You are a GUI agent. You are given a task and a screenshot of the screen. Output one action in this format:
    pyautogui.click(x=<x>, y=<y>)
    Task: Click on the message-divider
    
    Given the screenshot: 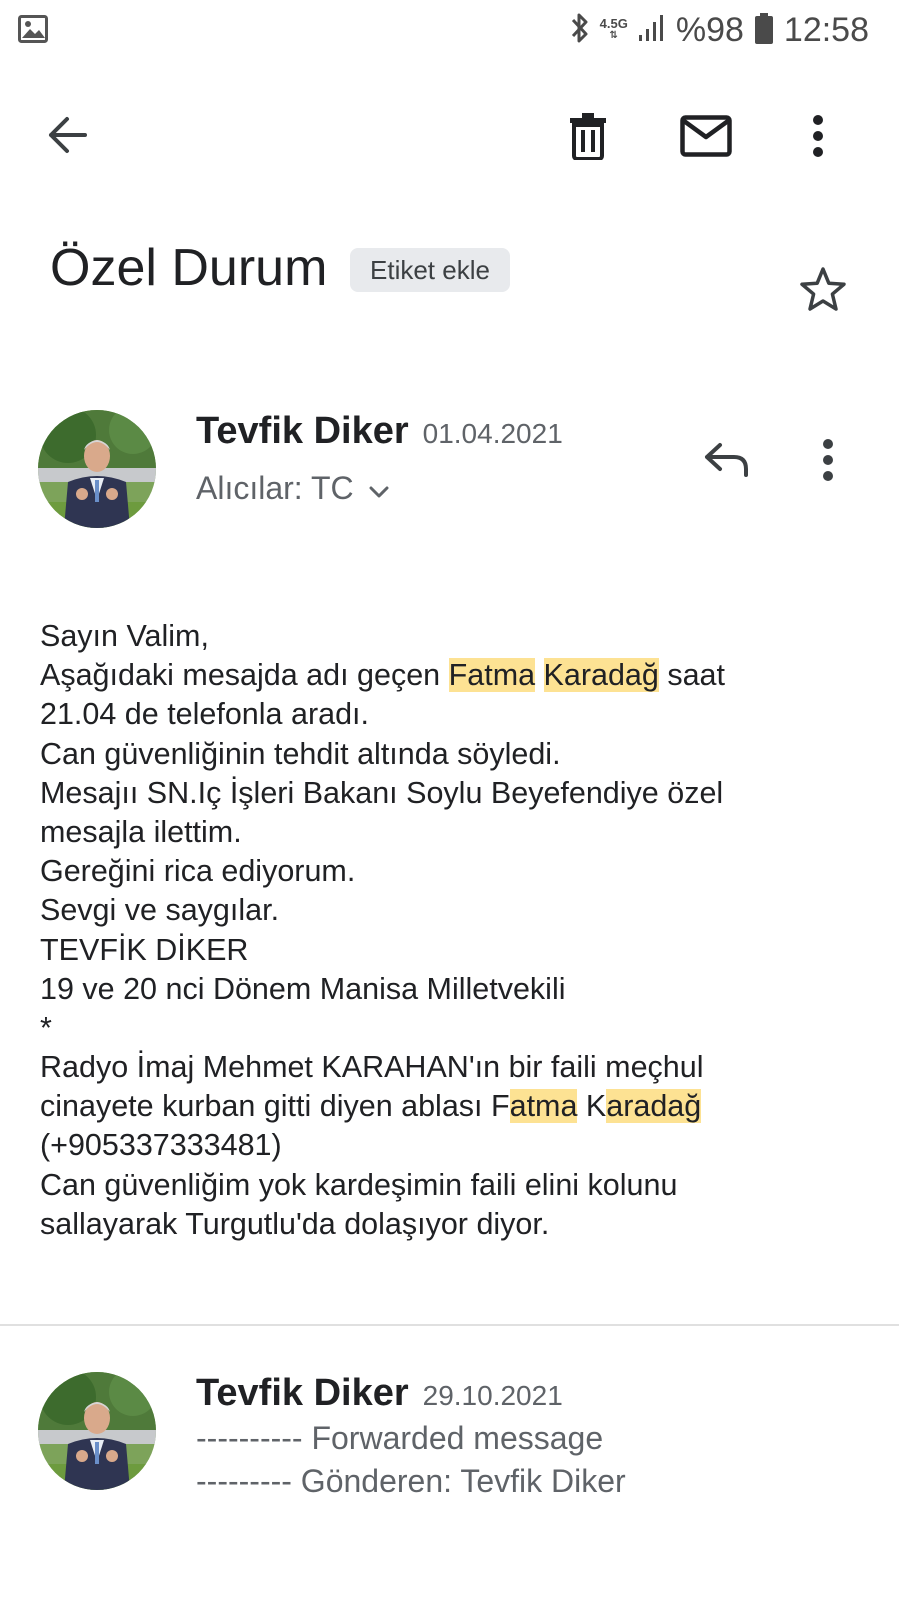 What is the action you would take?
    pyautogui.click(x=449, y=1325)
    